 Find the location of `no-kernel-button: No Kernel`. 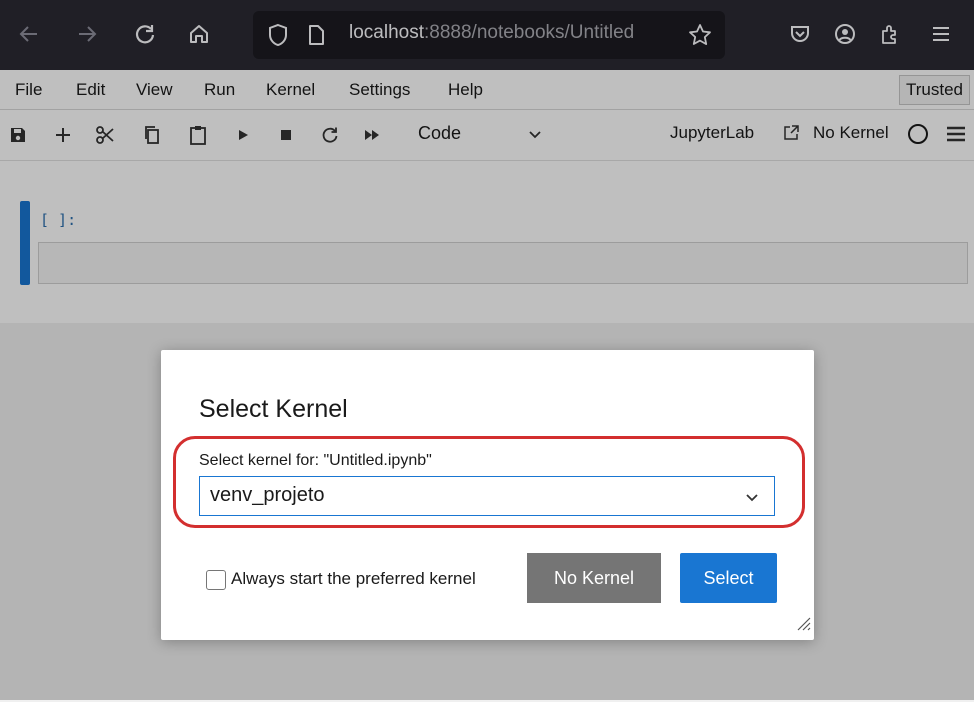

no-kernel-button: No Kernel is located at coordinates (594, 578).